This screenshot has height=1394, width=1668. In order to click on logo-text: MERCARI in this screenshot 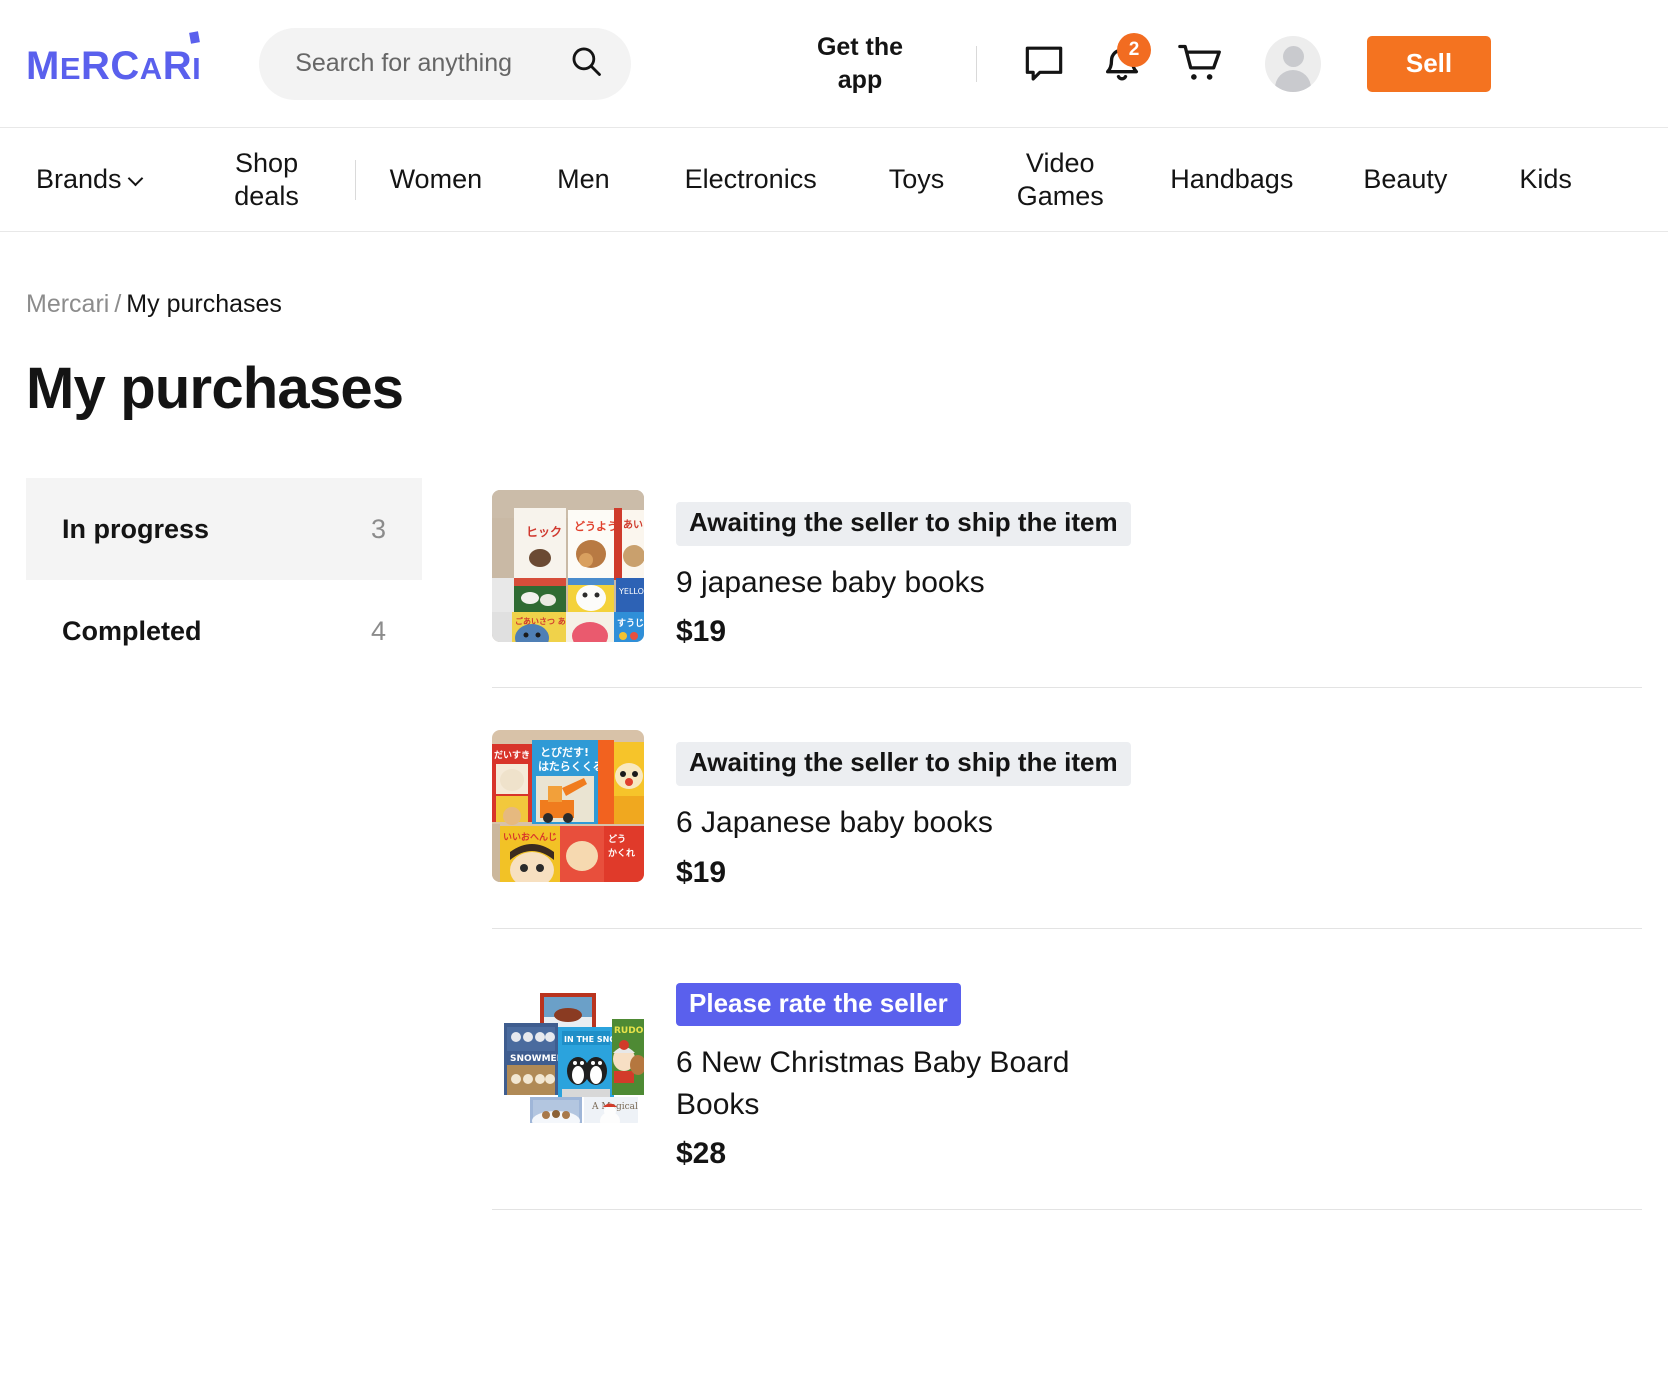, I will do `click(114, 65)`.